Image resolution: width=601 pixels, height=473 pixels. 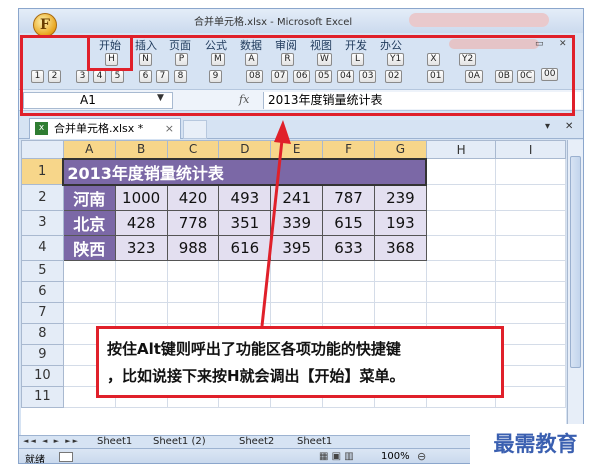 I want to click on row-header-11: 11, so click(x=42, y=396).